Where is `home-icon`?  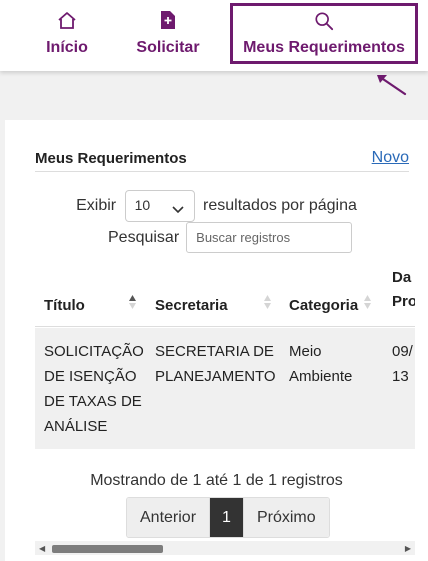 home-icon is located at coordinates (67, 20).